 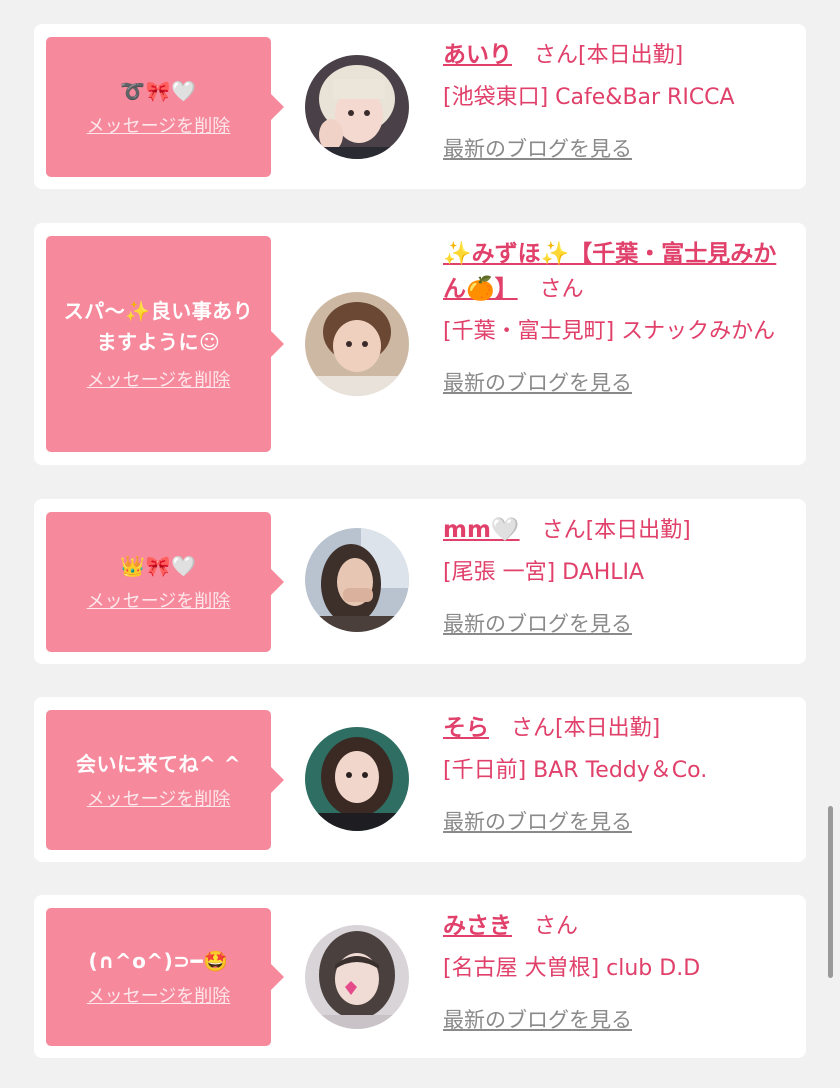 What do you see at coordinates (609, 271) in the screenshot?
I see `cast-name-link: ✨みずほ✨【千葉・富士見みかん🍊】` at bounding box center [609, 271].